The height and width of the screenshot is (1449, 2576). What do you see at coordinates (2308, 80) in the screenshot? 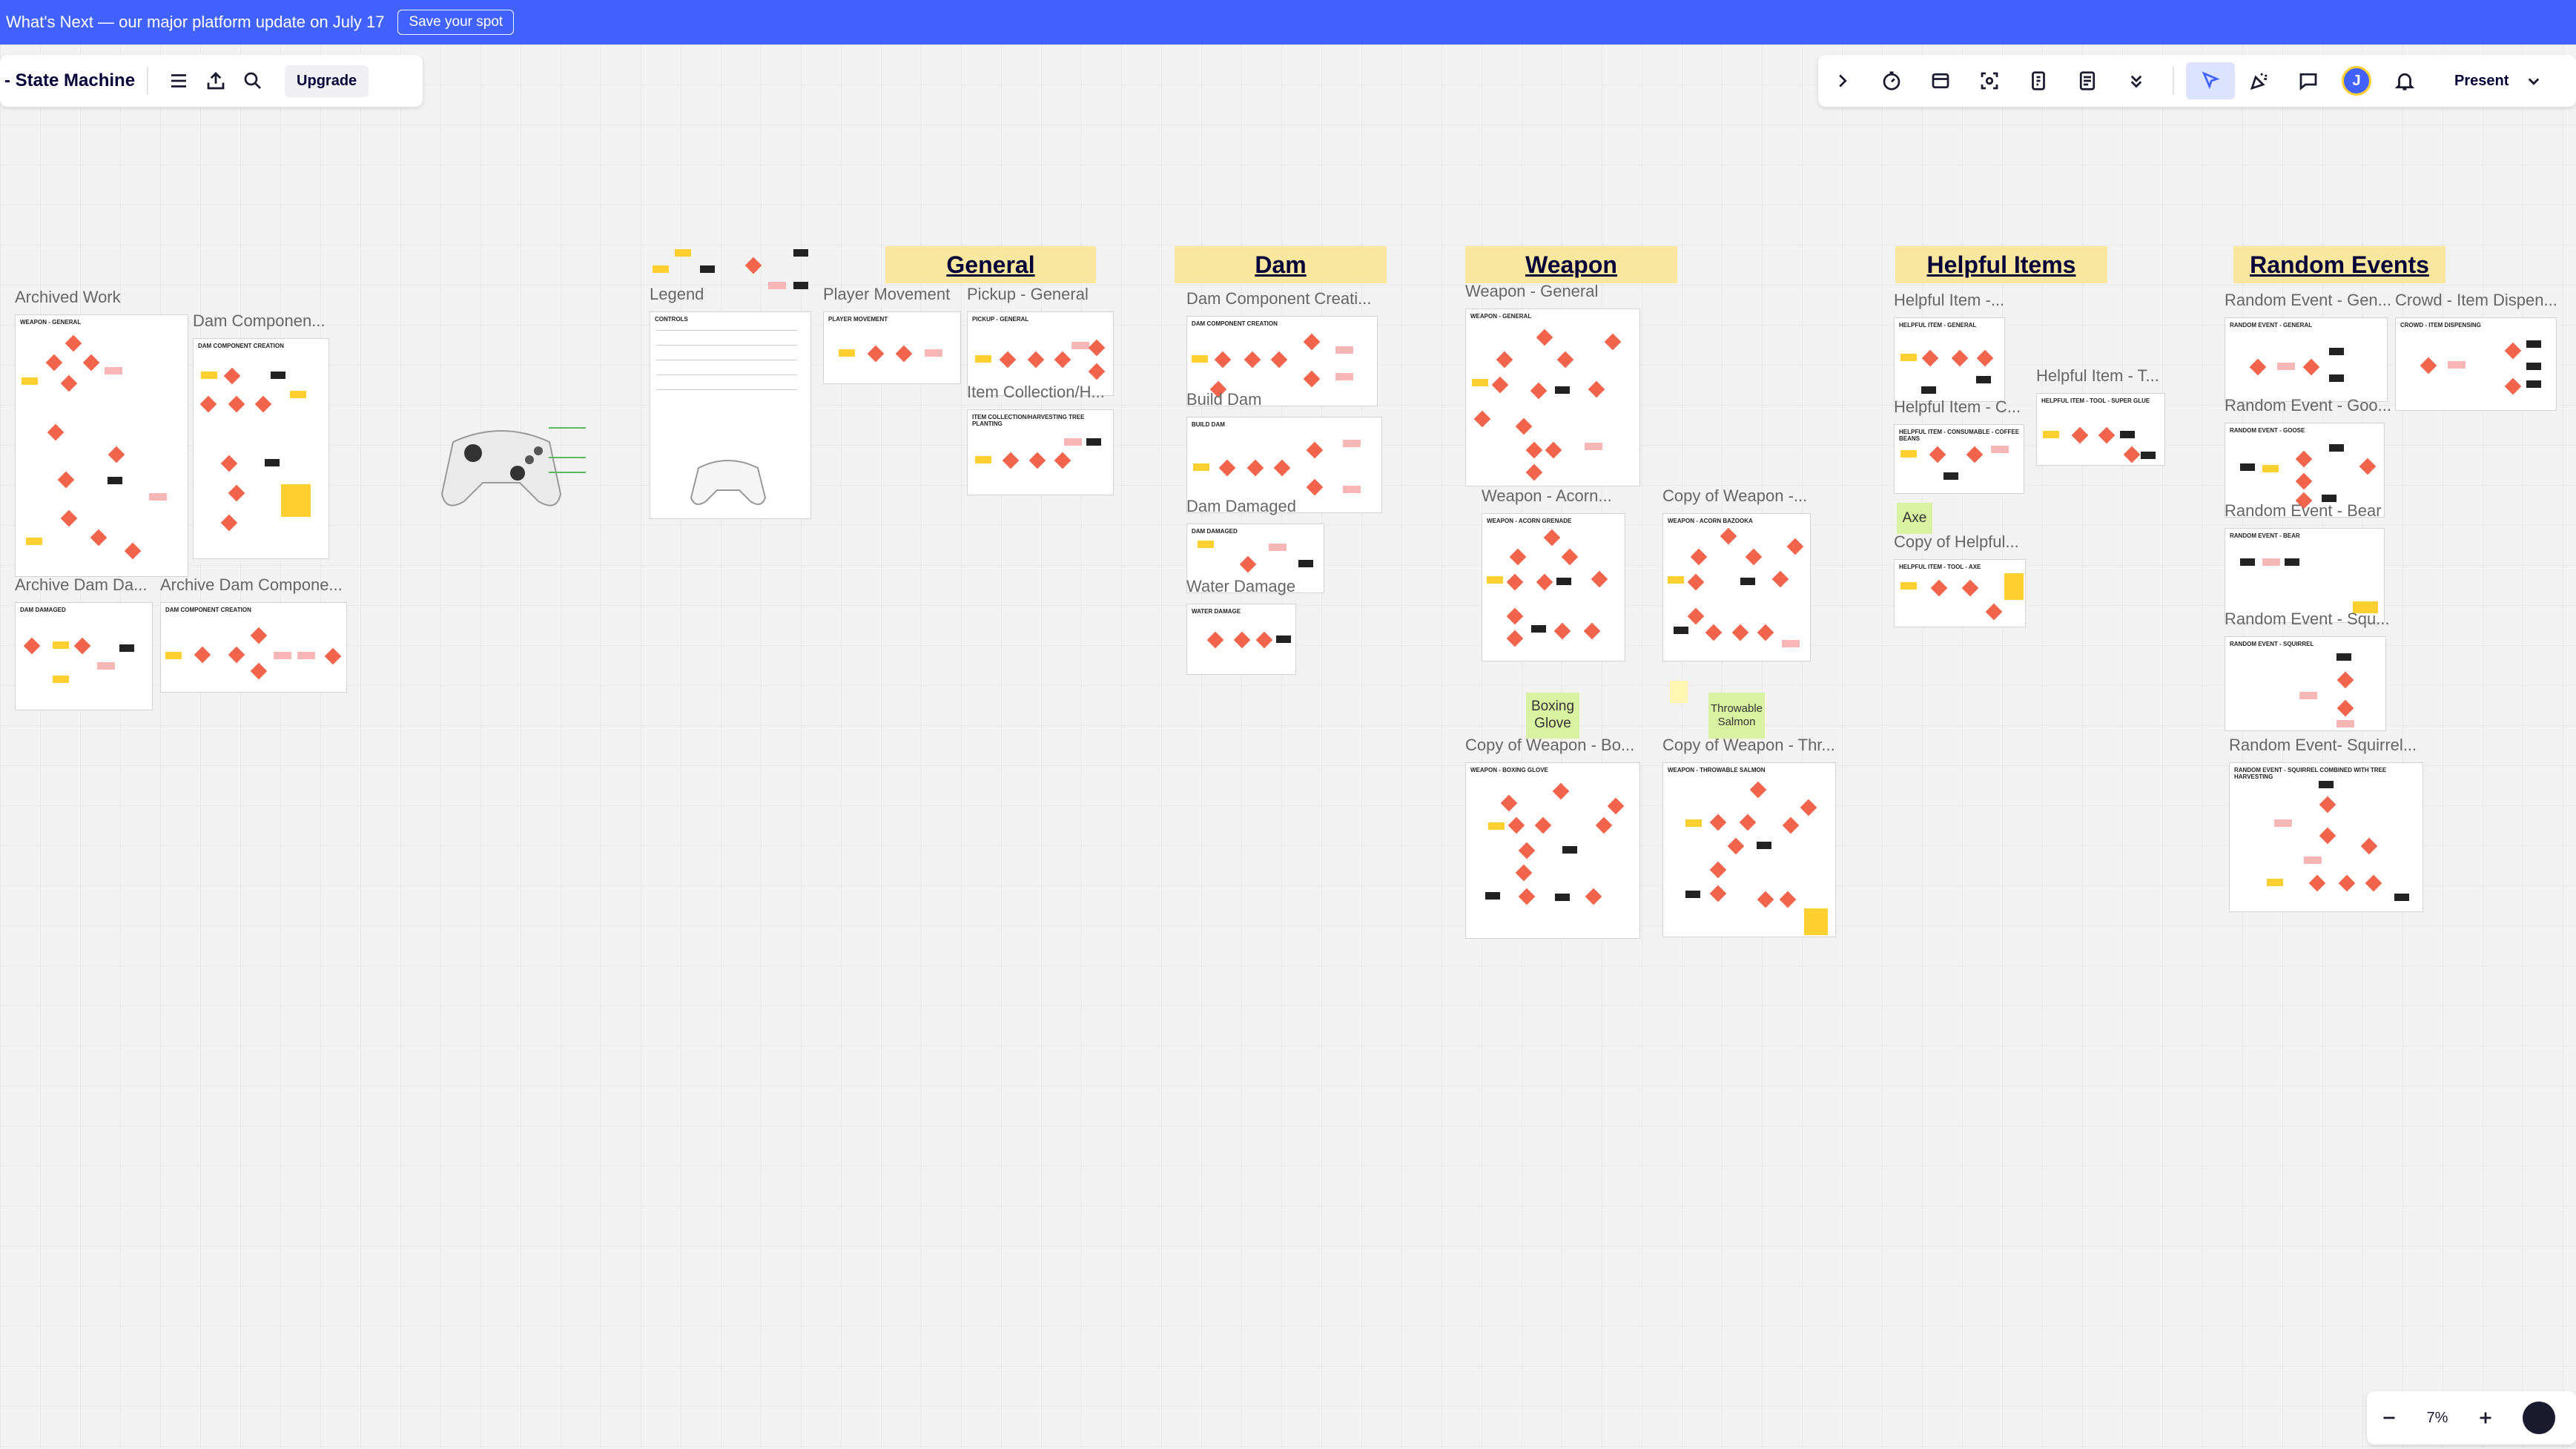
I see `comment-icon` at bounding box center [2308, 80].